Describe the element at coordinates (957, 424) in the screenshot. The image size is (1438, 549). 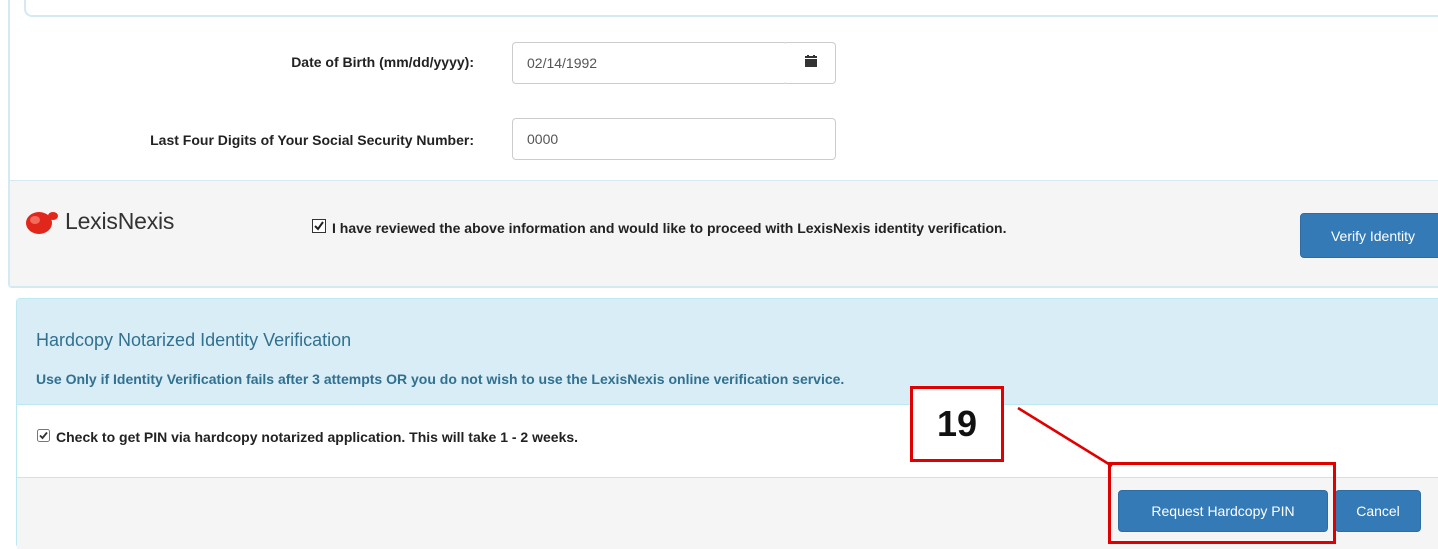
I see `annotation-step-number: 19` at that location.